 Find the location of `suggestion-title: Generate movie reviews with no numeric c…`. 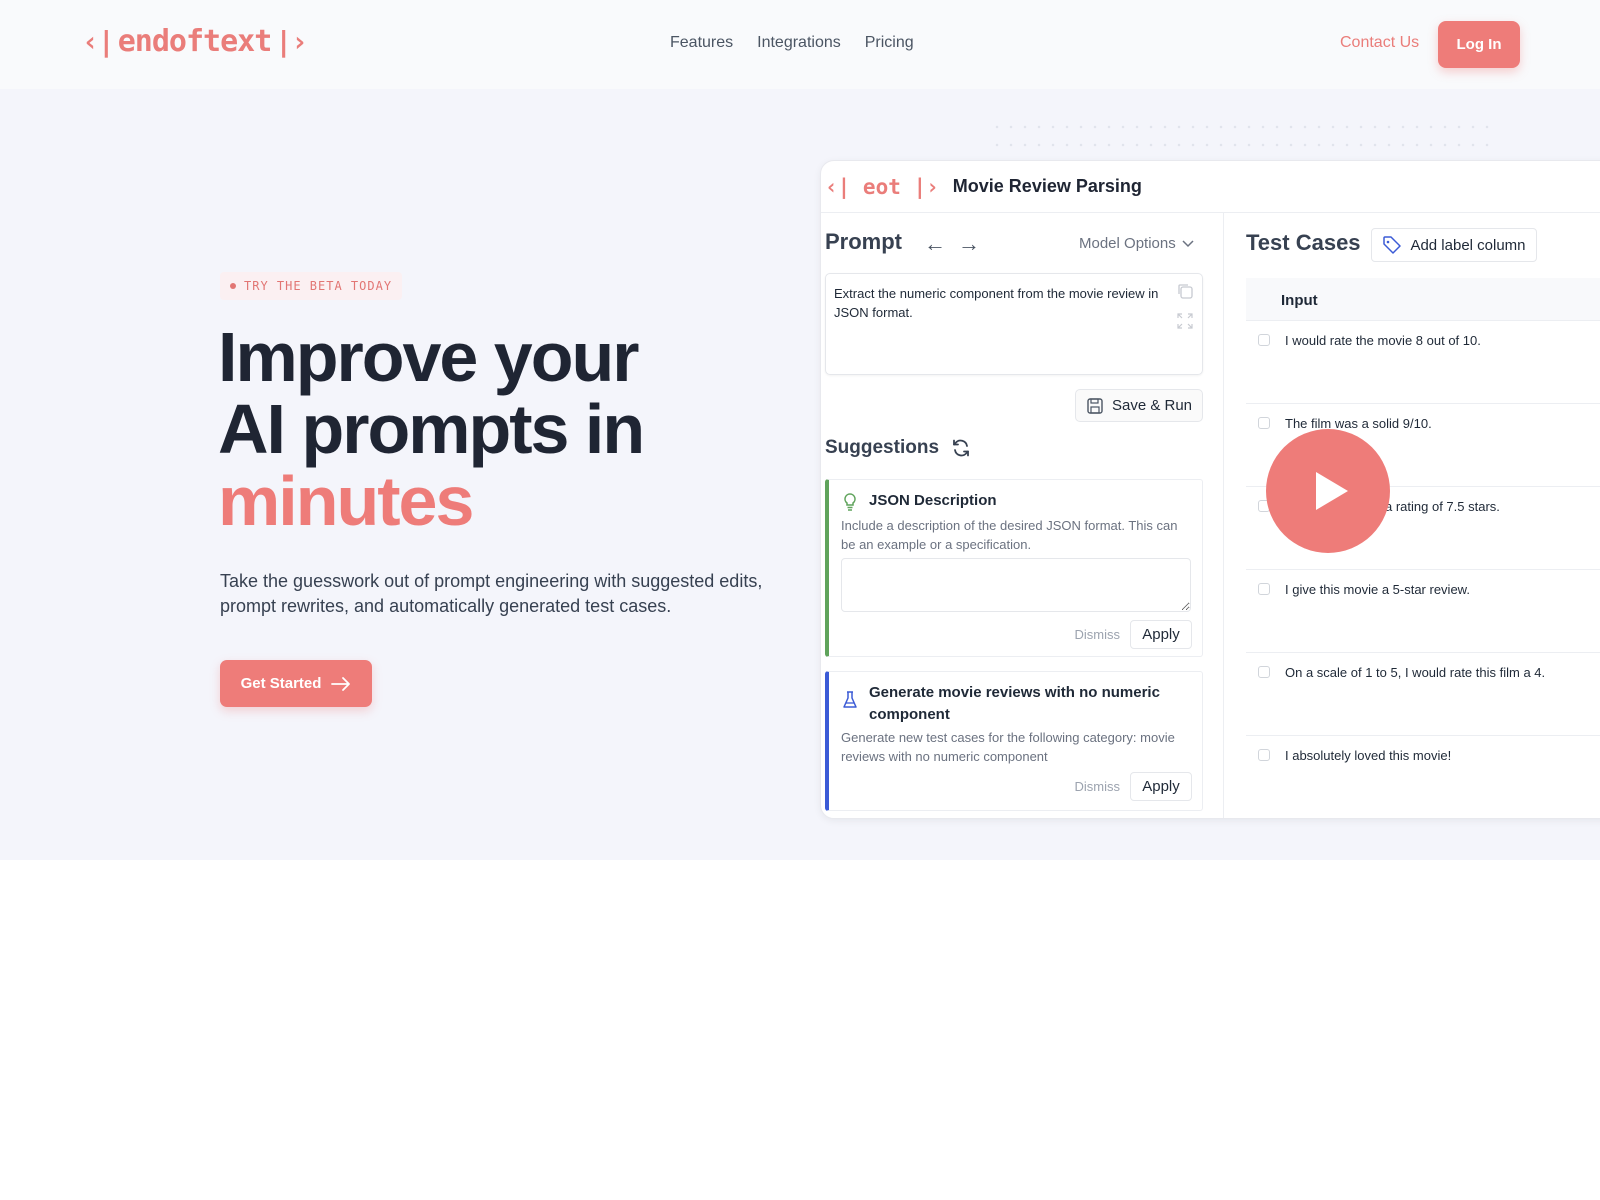

suggestion-title: Generate movie reviews with no numeric c… is located at coordinates (1014, 703).